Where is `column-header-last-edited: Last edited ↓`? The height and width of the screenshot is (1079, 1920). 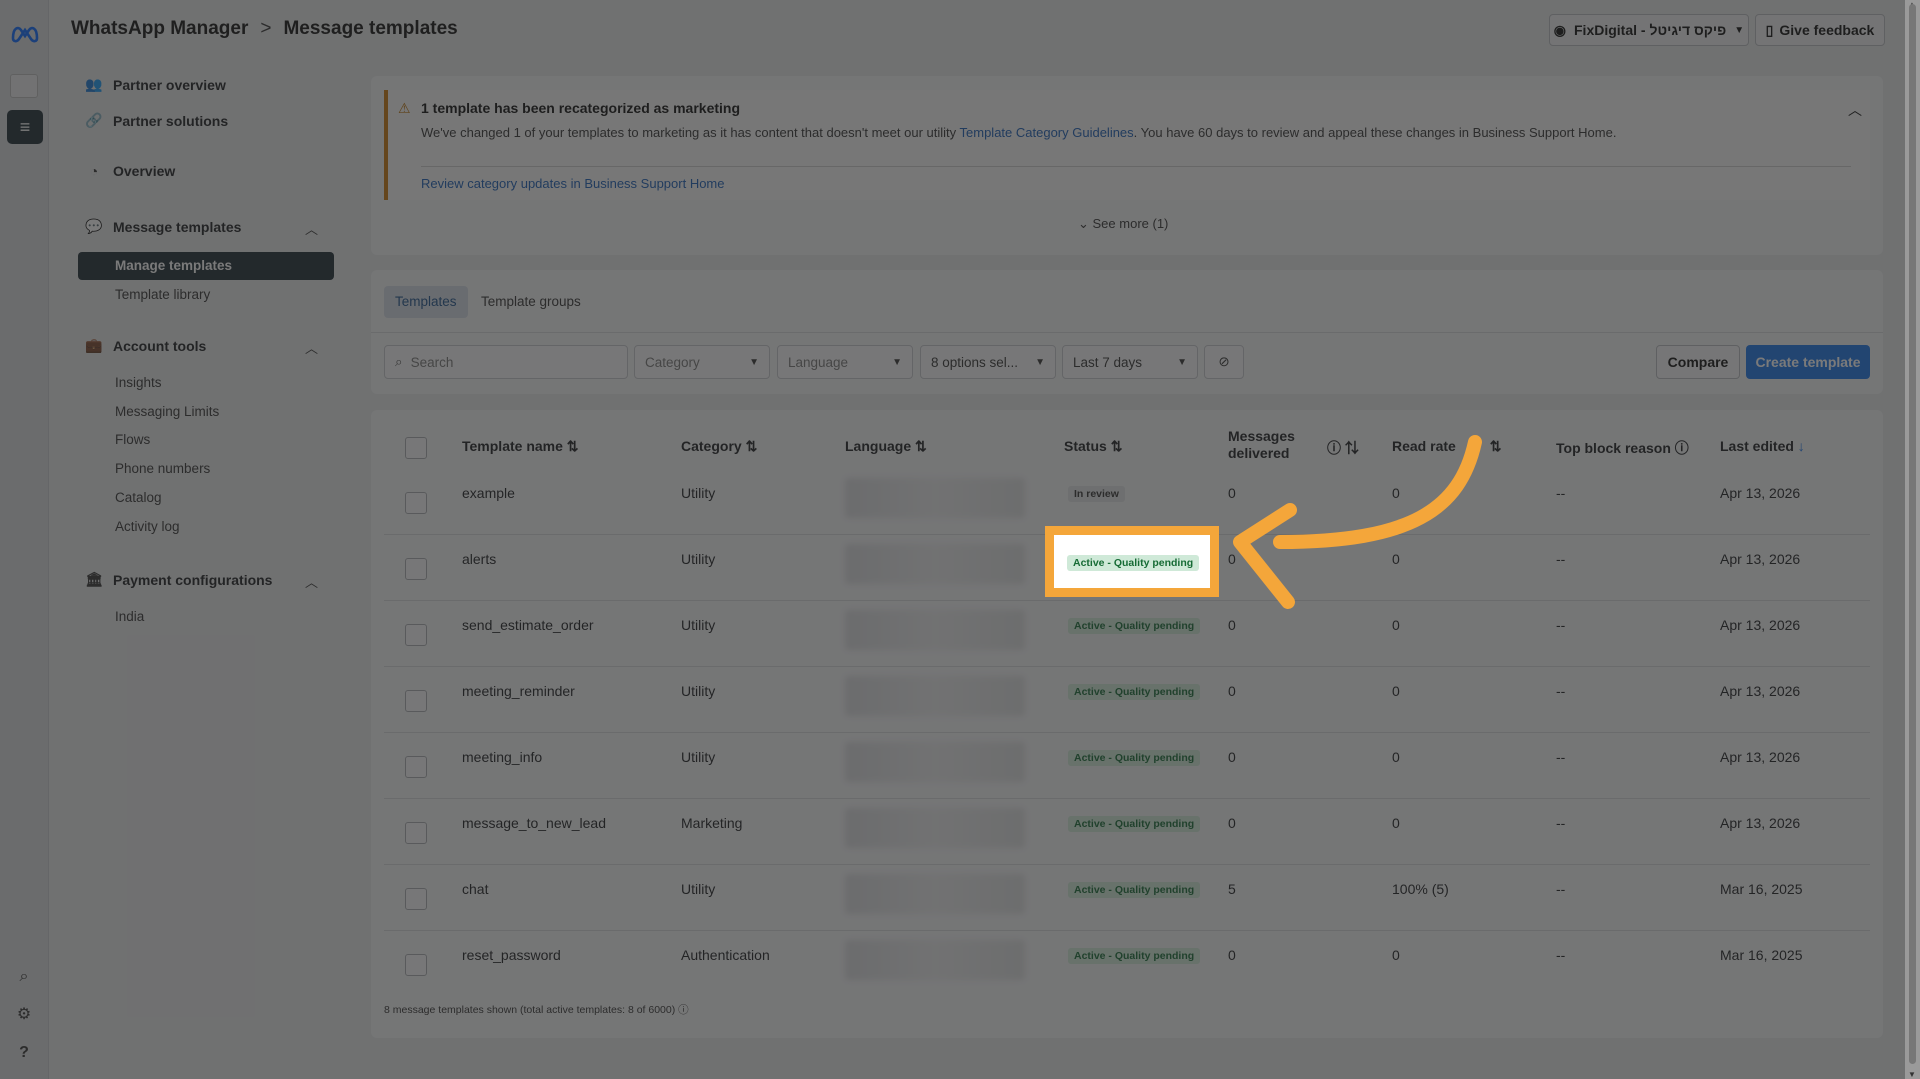 column-header-last-edited: Last edited ↓ is located at coordinates (1762, 446).